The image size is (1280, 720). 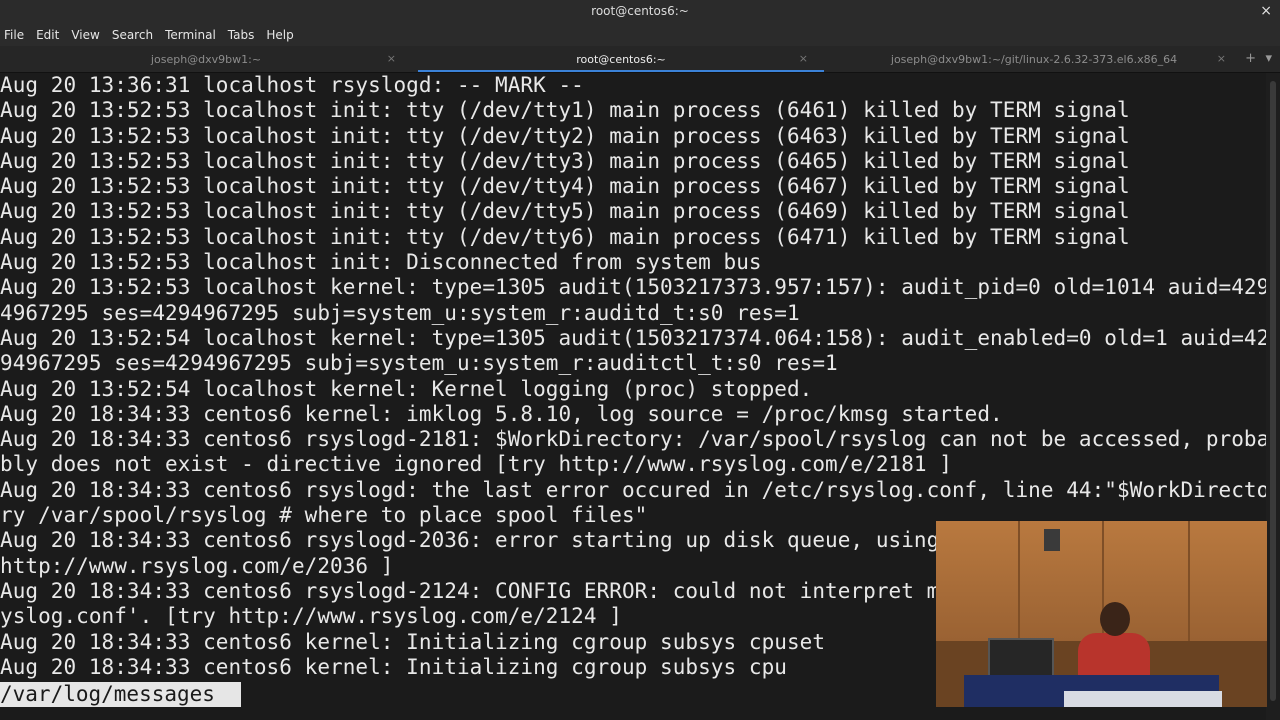 What do you see at coordinates (279, 35) in the screenshot?
I see `menu-help: Help` at bounding box center [279, 35].